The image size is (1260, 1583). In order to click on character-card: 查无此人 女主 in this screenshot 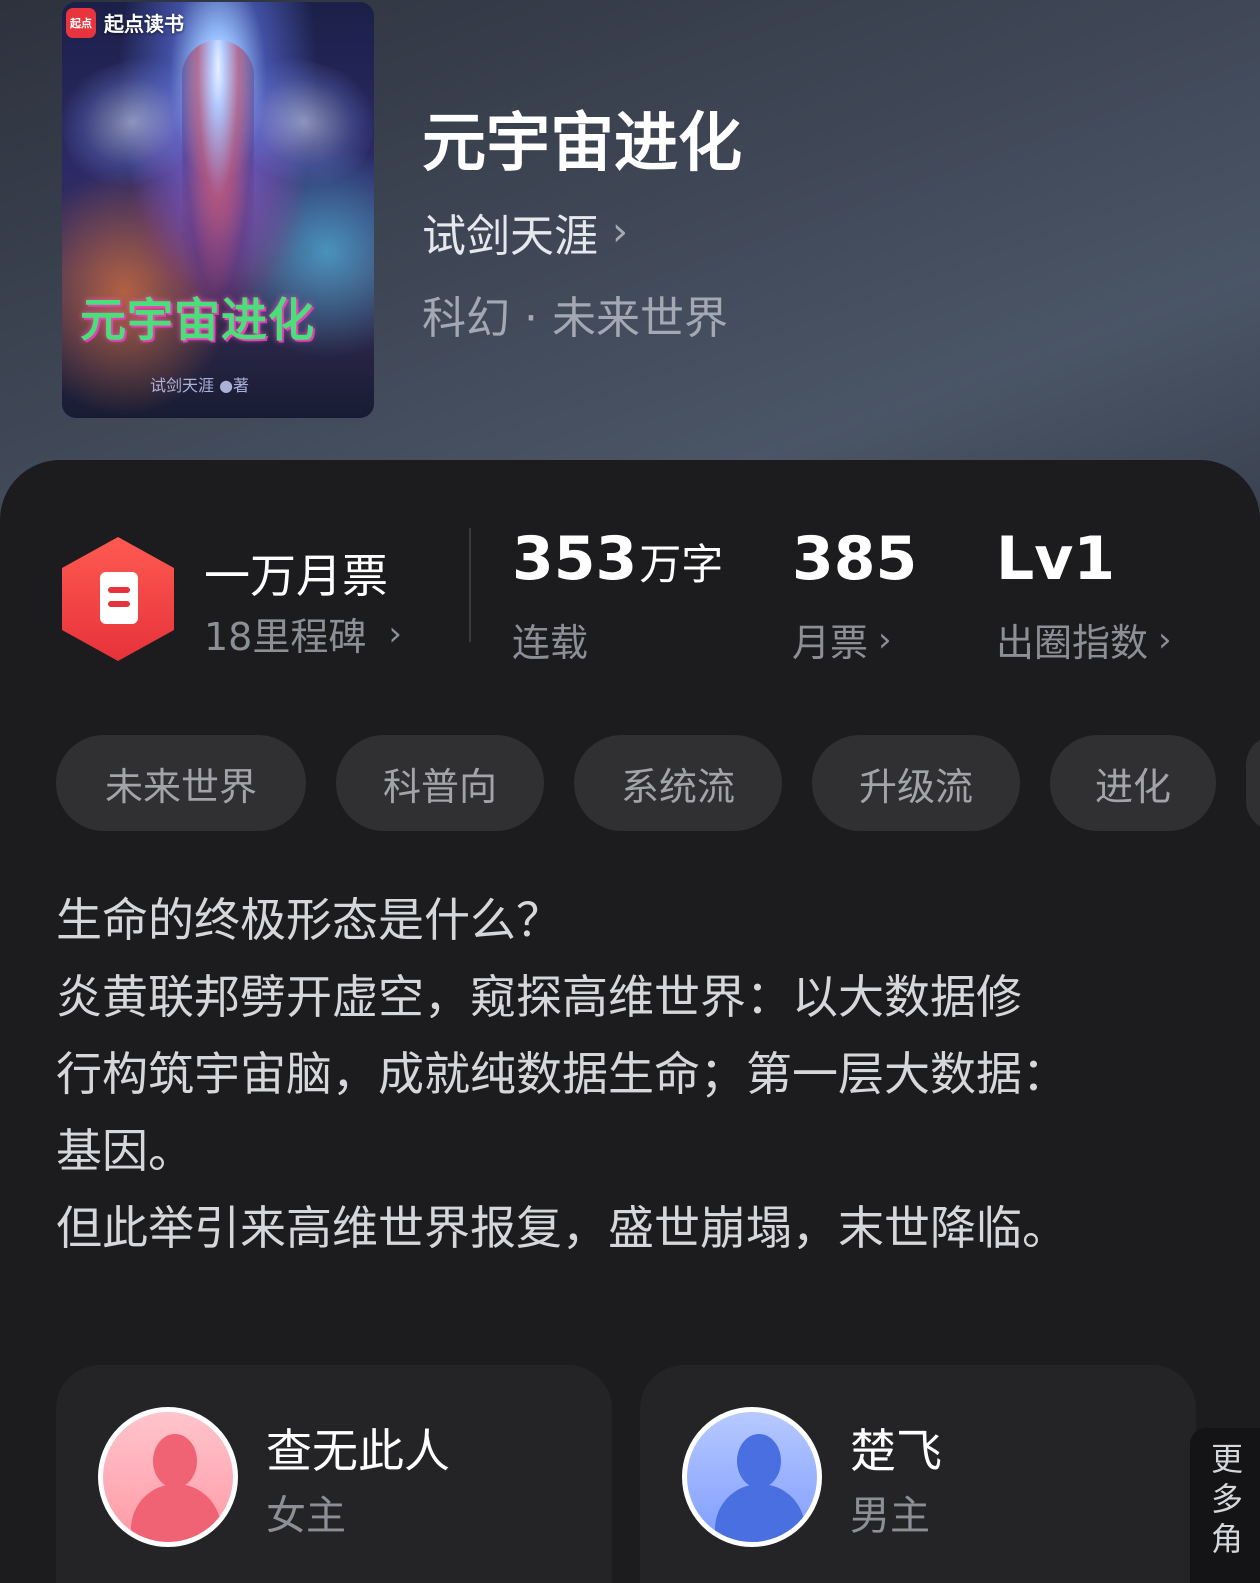, I will do `click(334, 1474)`.